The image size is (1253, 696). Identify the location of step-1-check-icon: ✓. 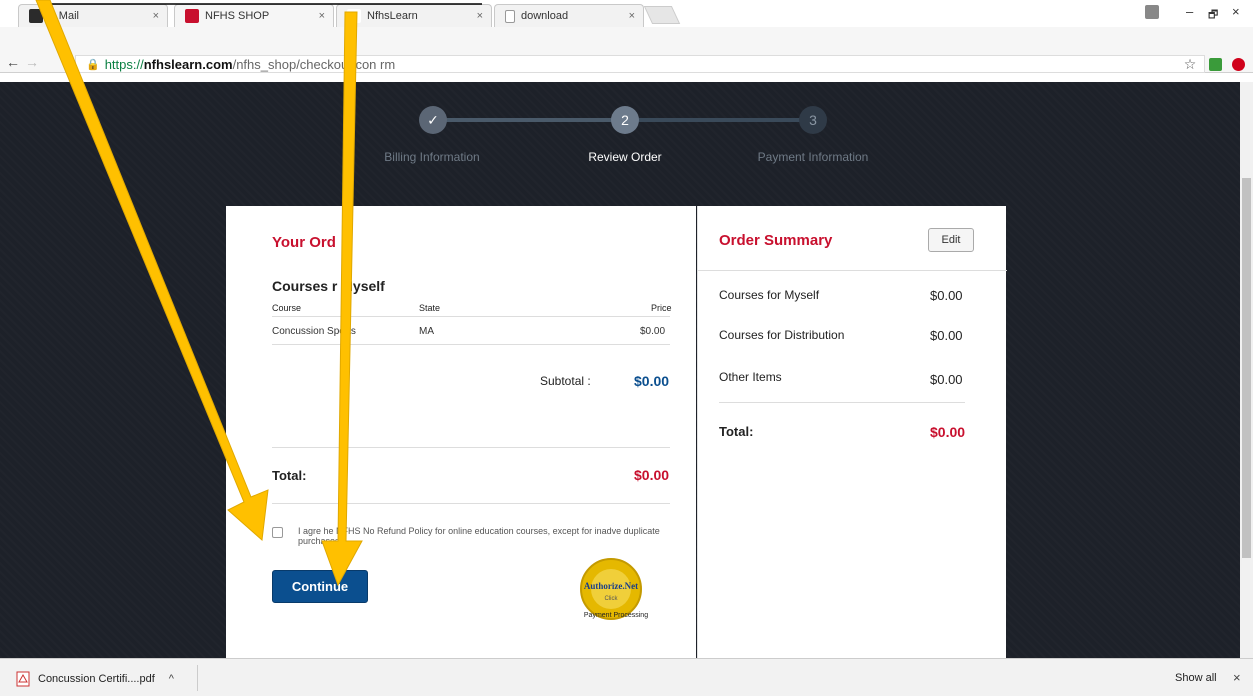
(433, 120).